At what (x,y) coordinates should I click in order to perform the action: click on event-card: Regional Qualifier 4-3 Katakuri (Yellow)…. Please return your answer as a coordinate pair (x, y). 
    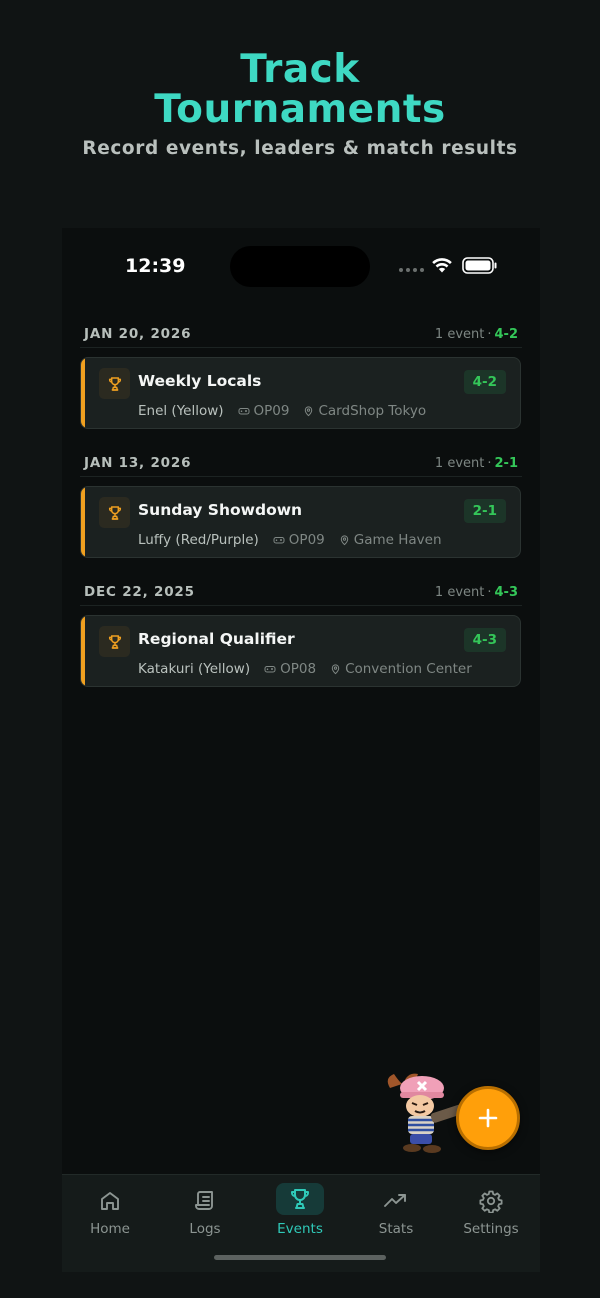
    Looking at the image, I should click on (300, 651).